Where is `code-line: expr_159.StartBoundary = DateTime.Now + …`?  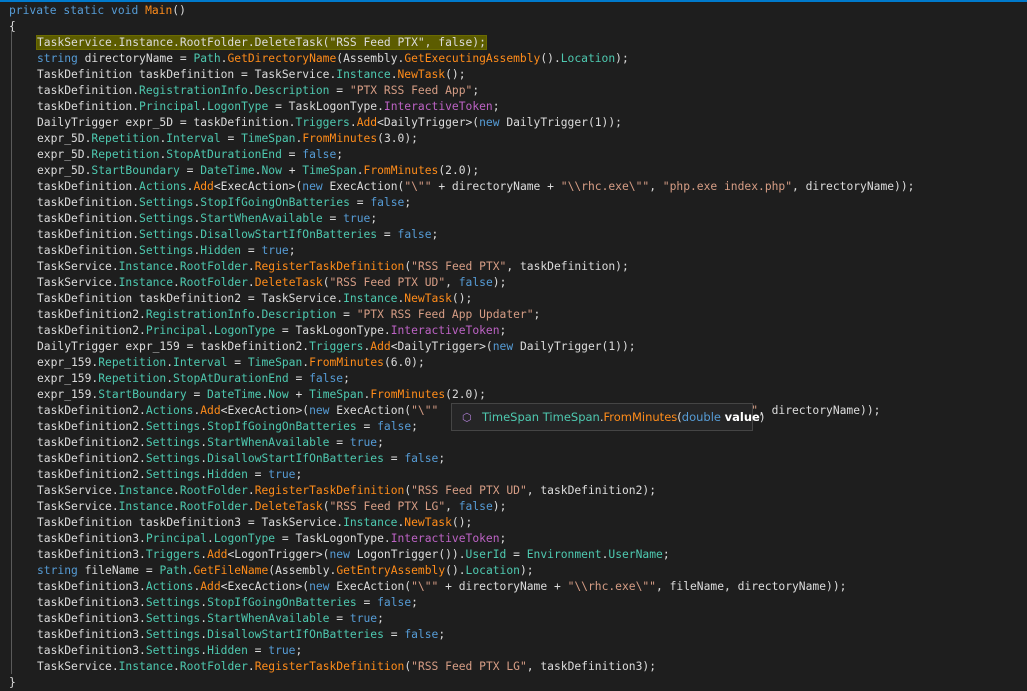
code-line: expr_159.StartBoundary = DateTime.Now + … is located at coordinates (513, 395).